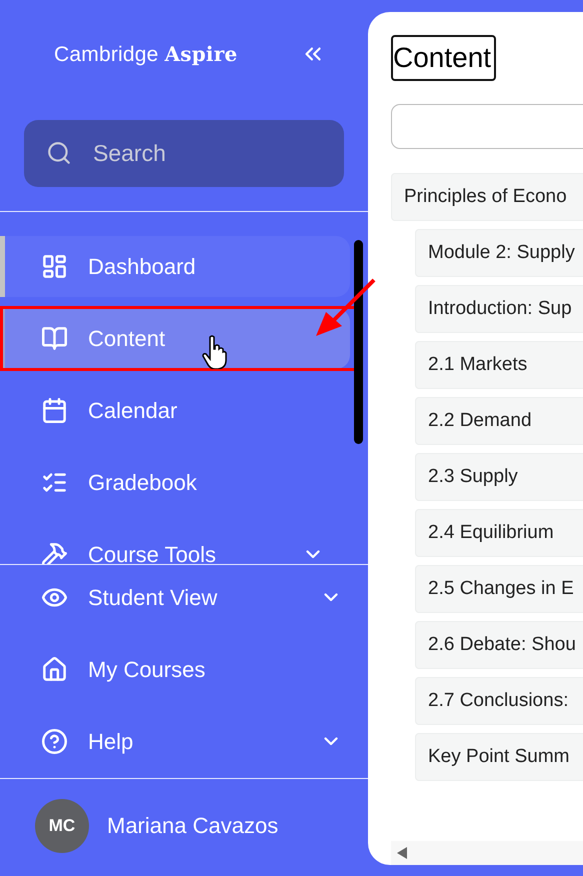 Image resolution: width=583 pixels, height=876 pixels. What do you see at coordinates (443, 58) in the screenshot?
I see `page-title: Content` at bounding box center [443, 58].